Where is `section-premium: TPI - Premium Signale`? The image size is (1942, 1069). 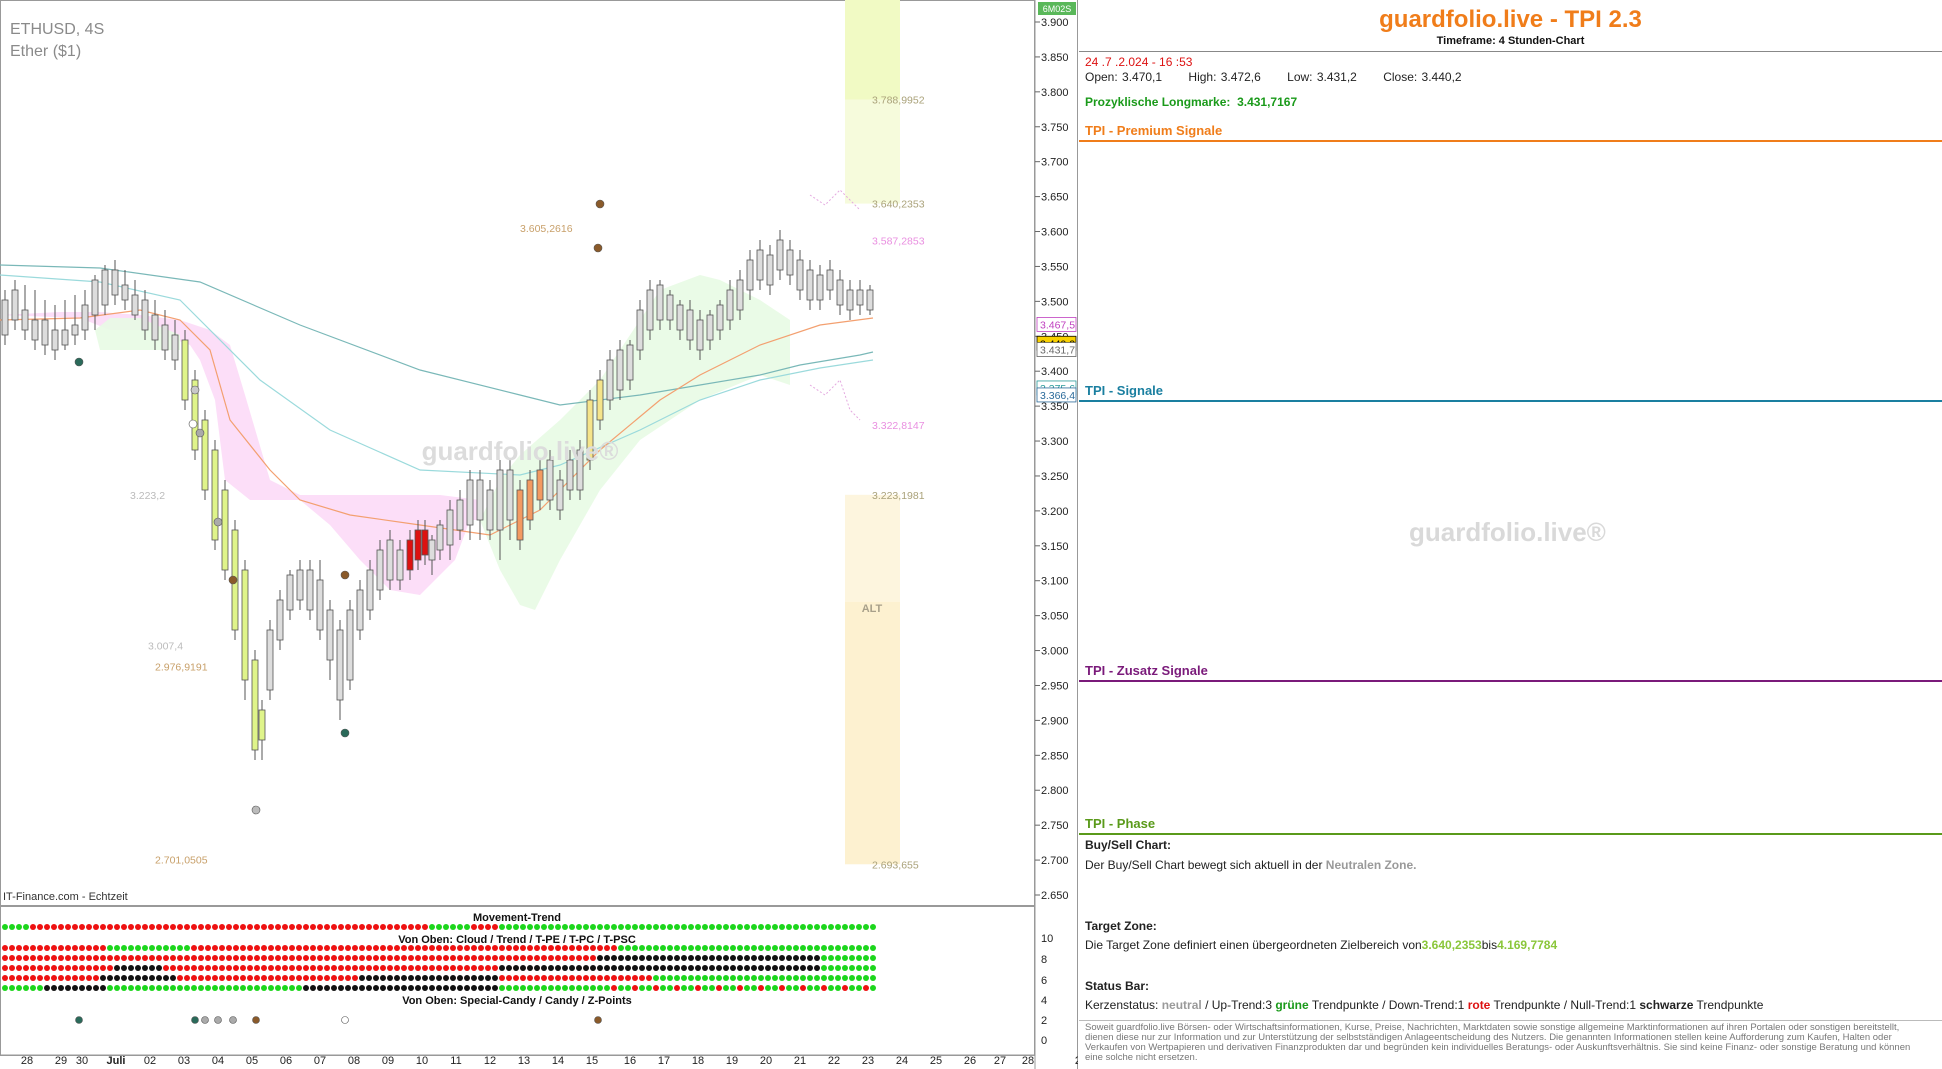 section-premium: TPI - Premium Signale is located at coordinates (1154, 130).